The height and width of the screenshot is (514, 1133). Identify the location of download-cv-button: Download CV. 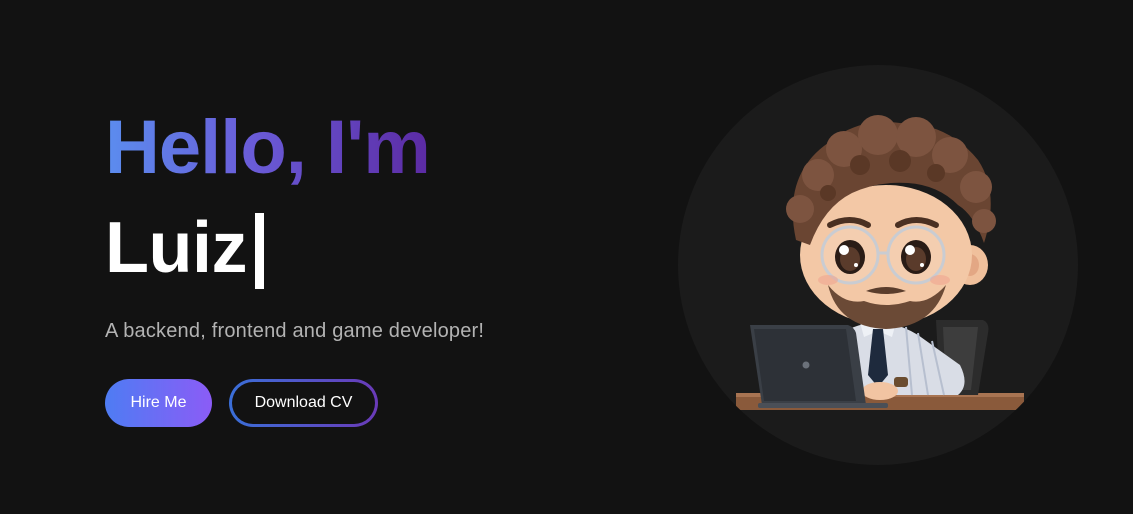
(303, 403).